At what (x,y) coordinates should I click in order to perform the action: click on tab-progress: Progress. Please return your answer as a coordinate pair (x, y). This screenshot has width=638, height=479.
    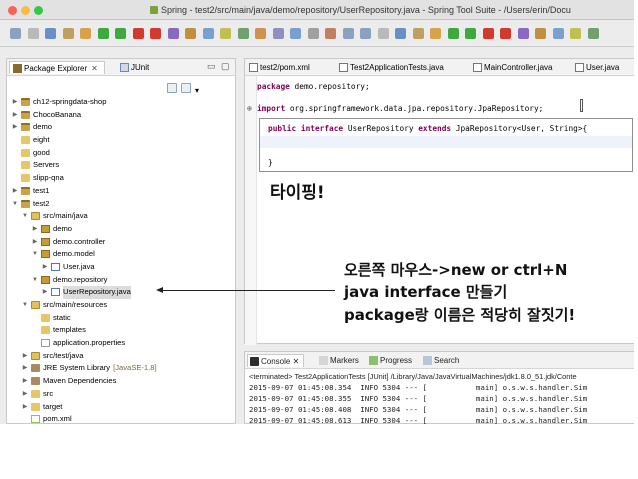
    Looking at the image, I should click on (389, 360).